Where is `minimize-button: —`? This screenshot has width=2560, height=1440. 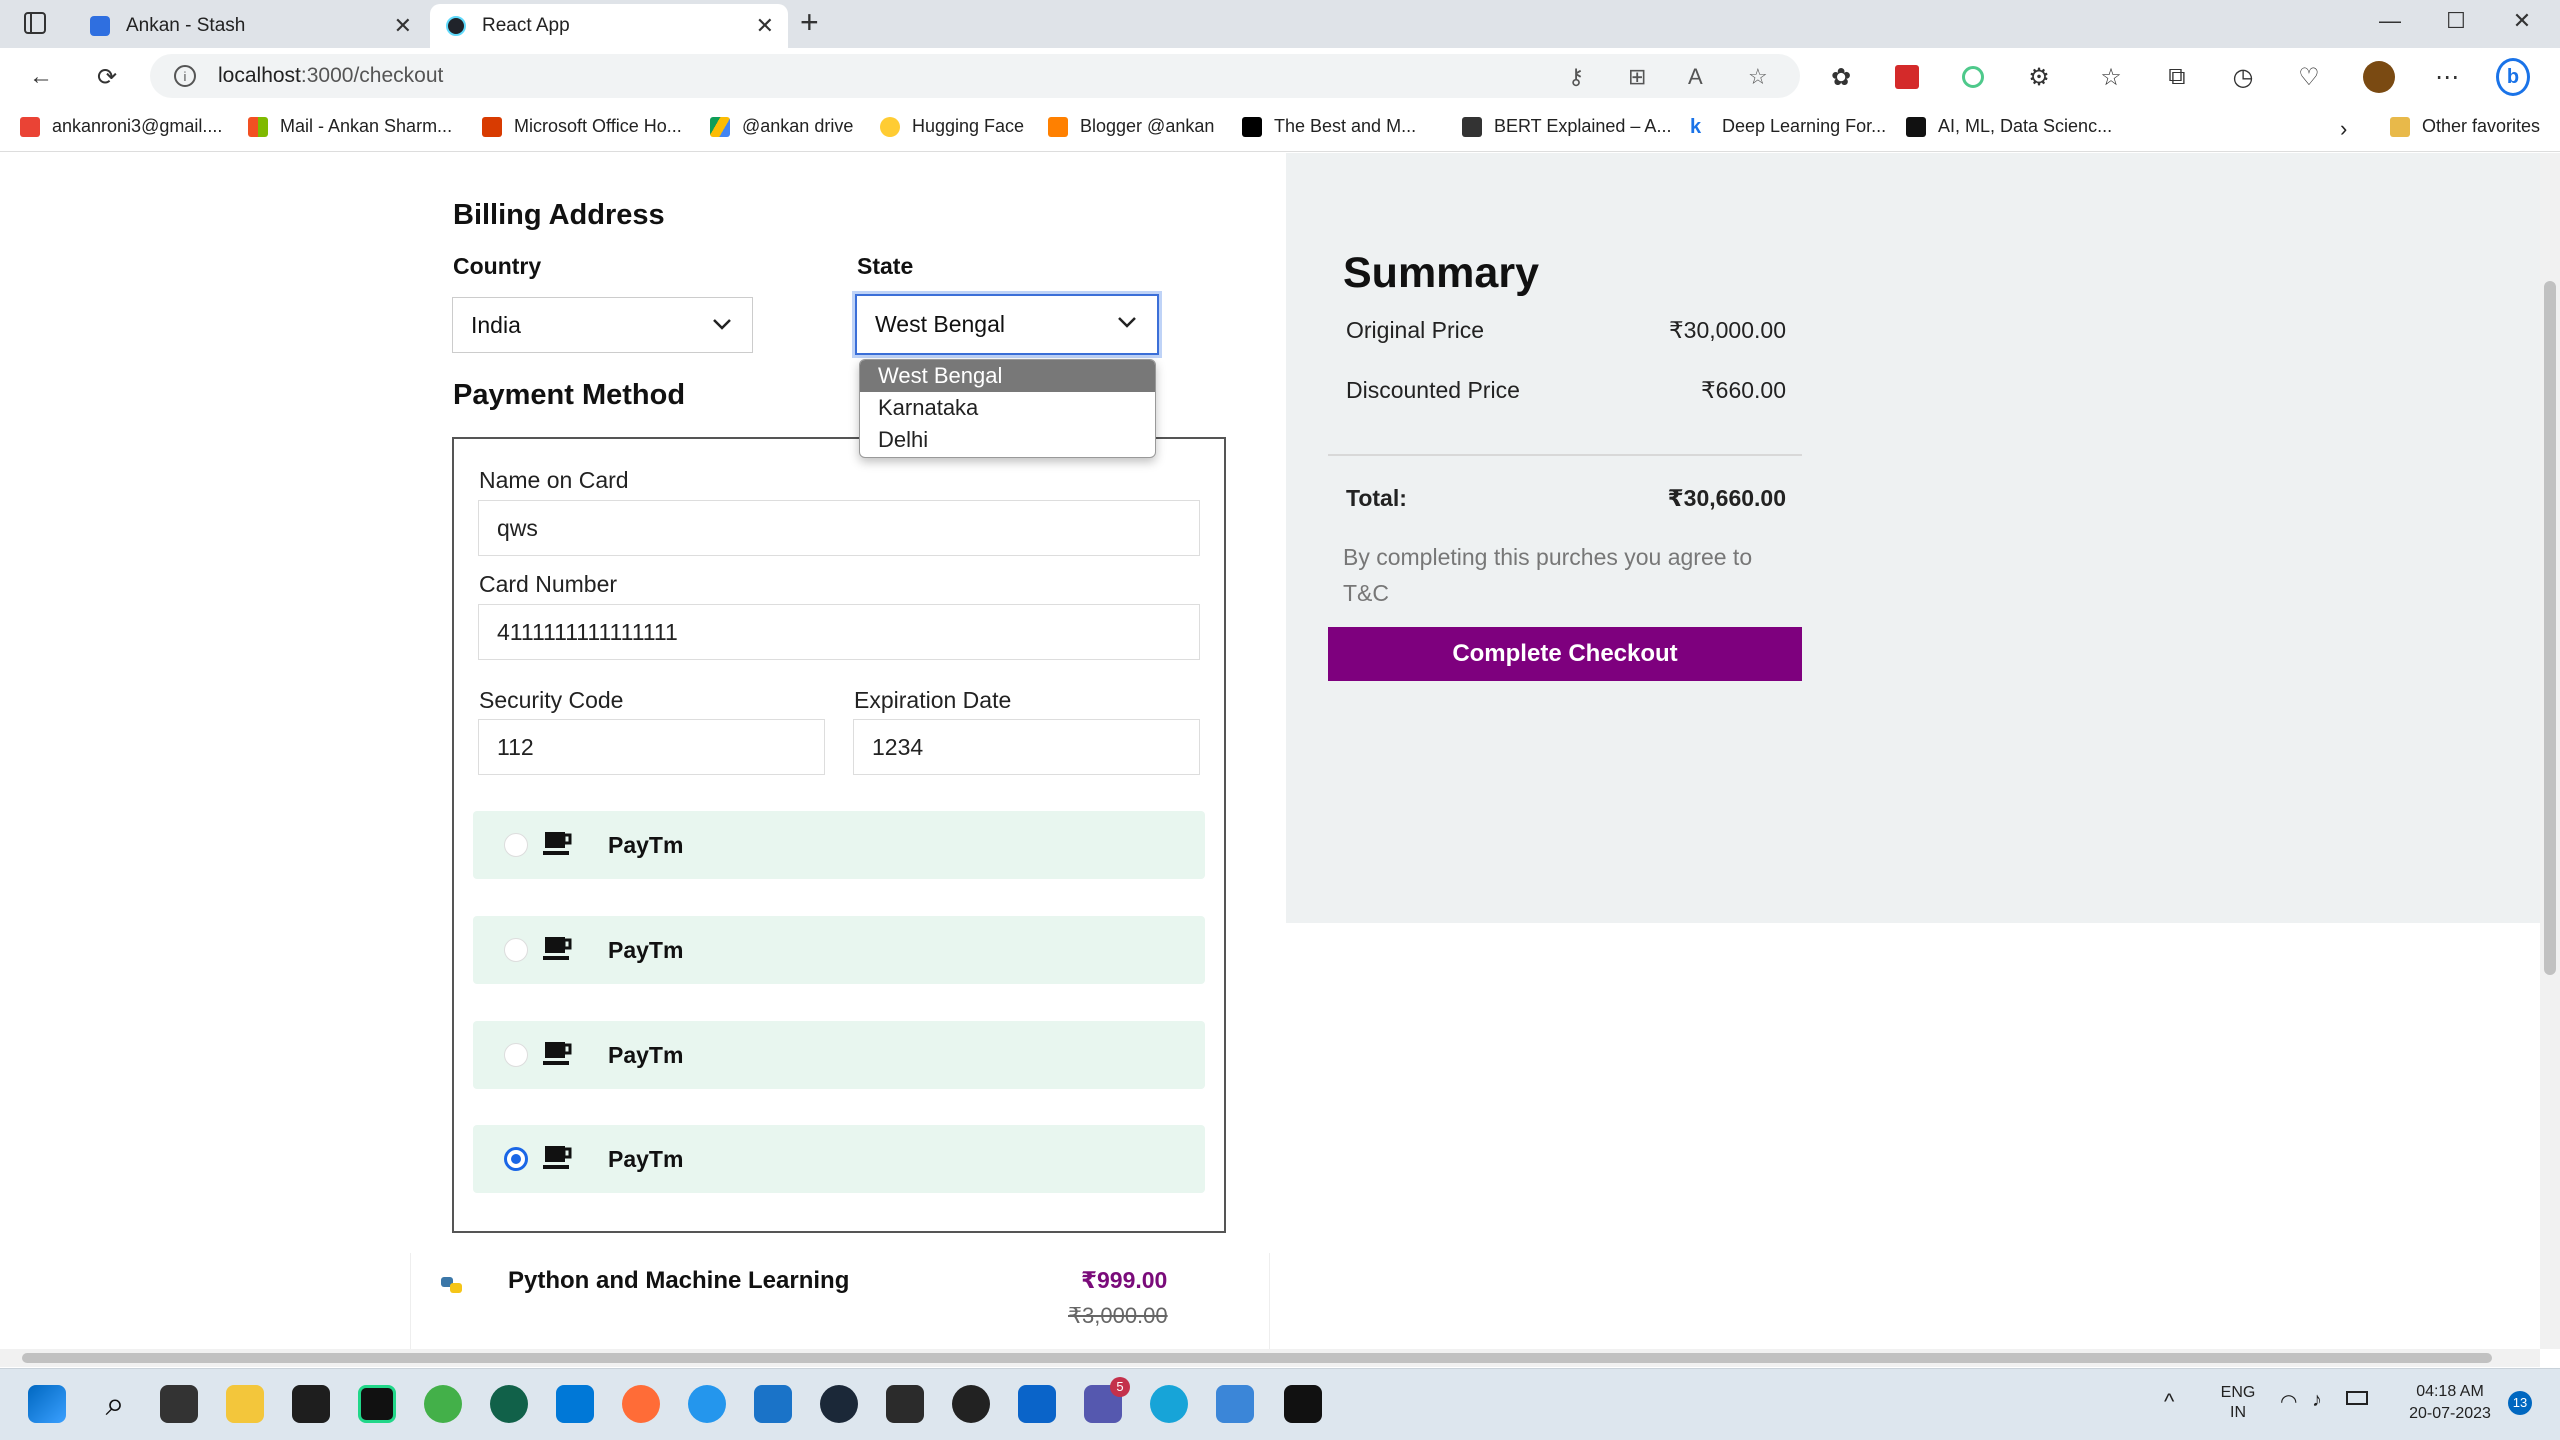
minimize-button: — is located at coordinates (2390, 21).